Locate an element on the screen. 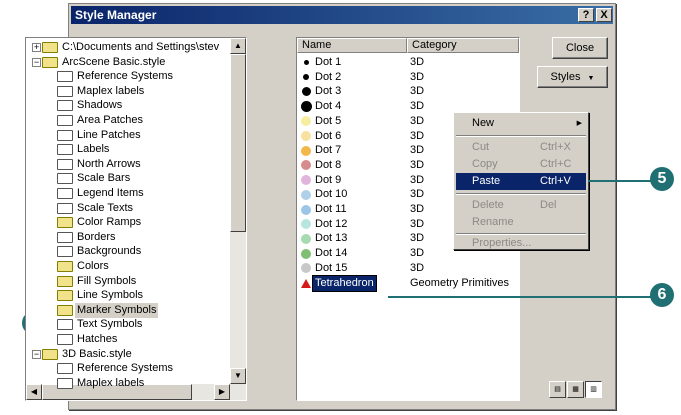 This screenshot has height=415, width=681. list-item: Dot 3 3D is located at coordinates (408, 91).